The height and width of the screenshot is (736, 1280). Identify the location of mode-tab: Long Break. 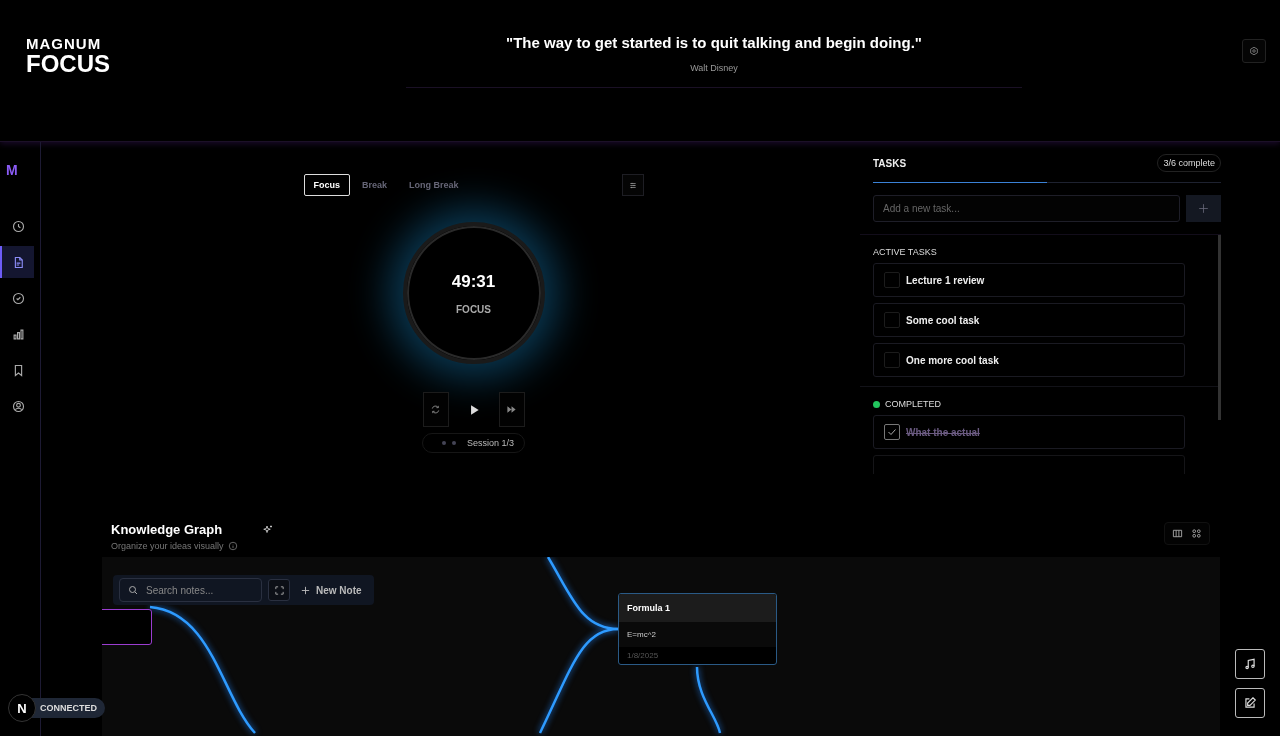
(434, 185).